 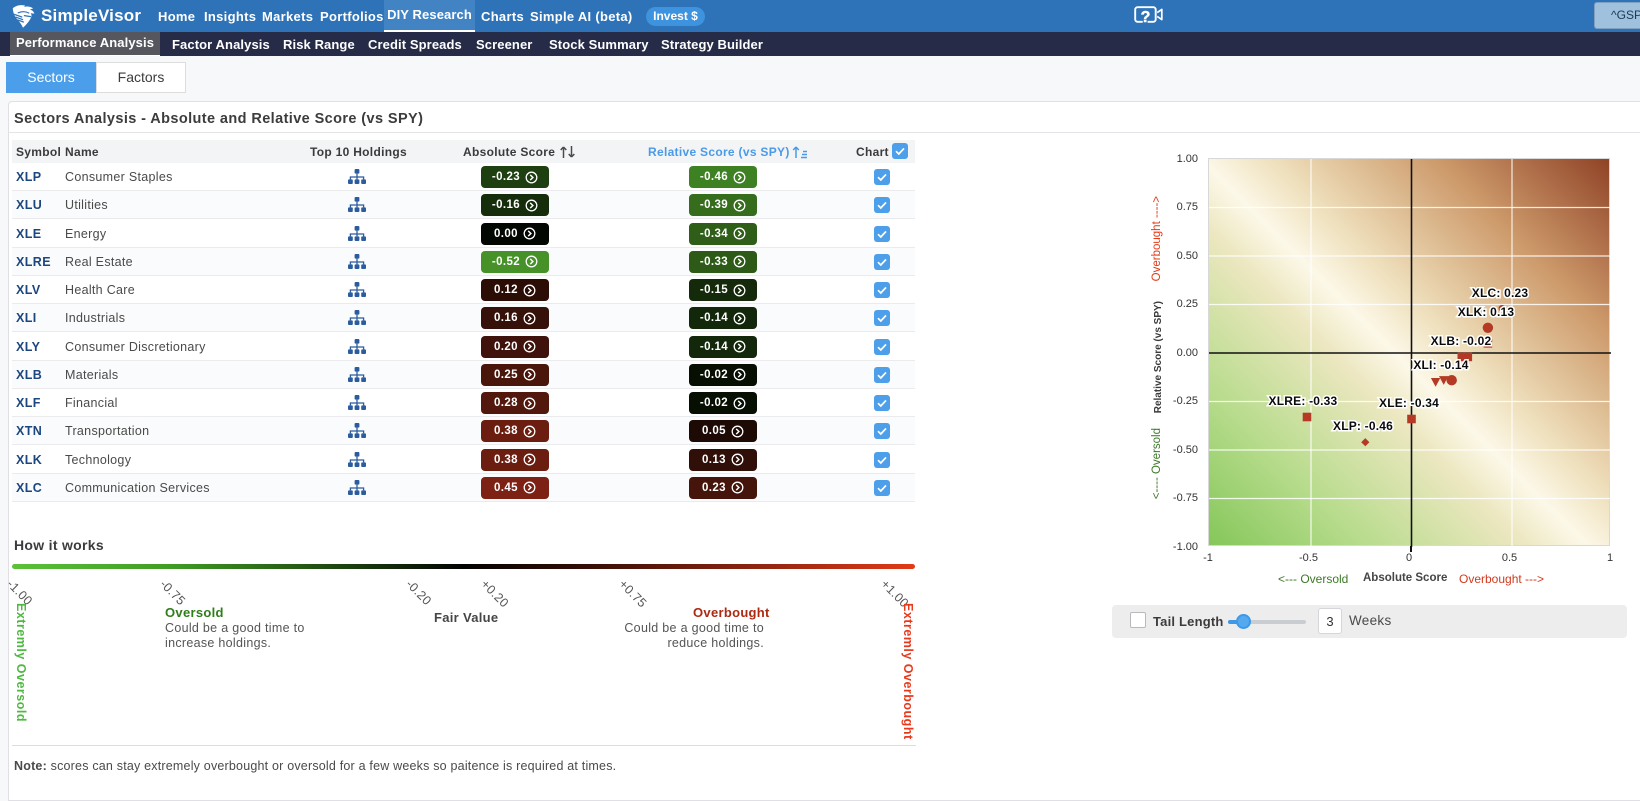 I want to click on svg-text: XLI: -0.14, so click(x=1440, y=365).